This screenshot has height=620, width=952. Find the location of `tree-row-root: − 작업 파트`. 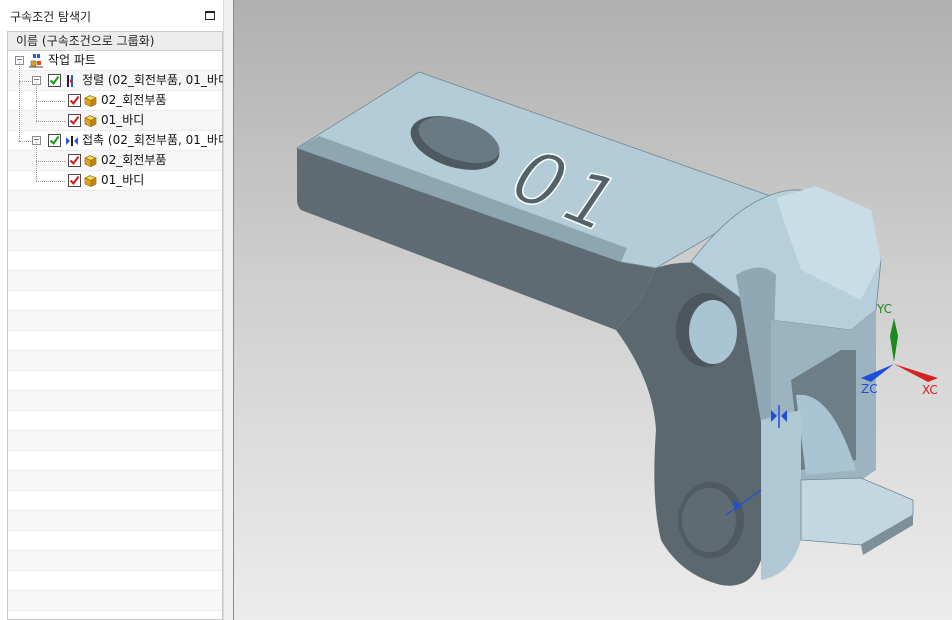

tree-row-root: − 작업 파트 is located at coordinates (115, 61).